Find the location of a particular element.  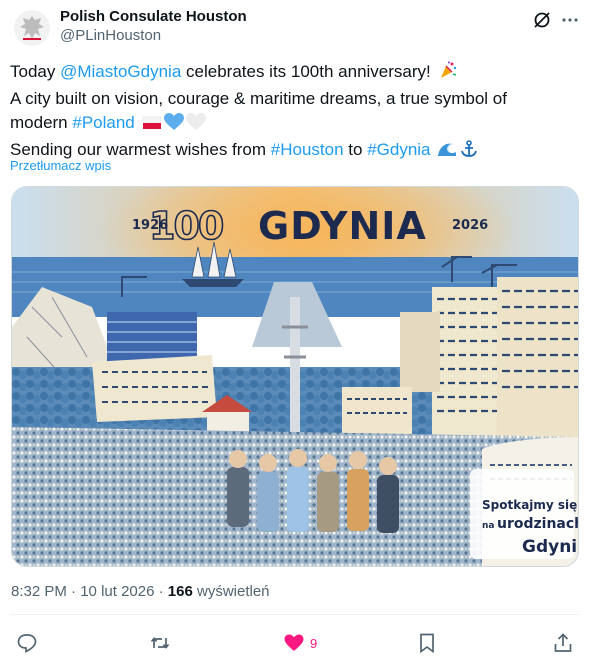

author-name: Polish Consulate Houston is located at coordinates (153, 16).